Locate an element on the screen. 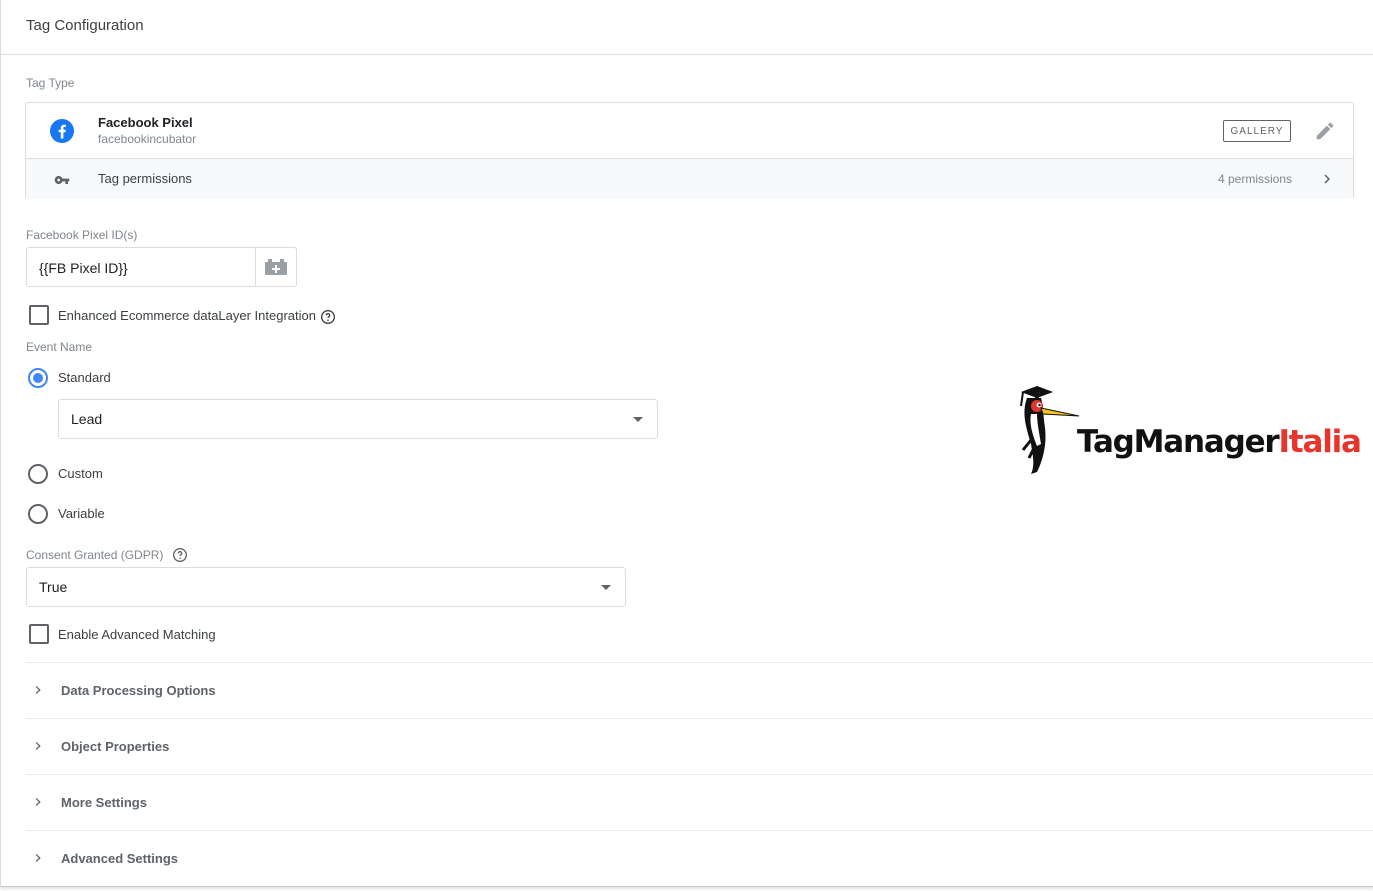  standard-event-select: Lead is located at coordinates (358, 419).